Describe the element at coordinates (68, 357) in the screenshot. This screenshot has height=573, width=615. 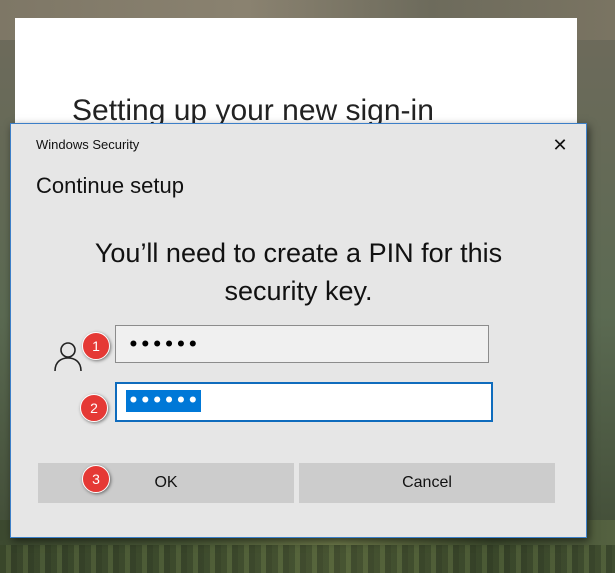
I see `user-icon` at that location.